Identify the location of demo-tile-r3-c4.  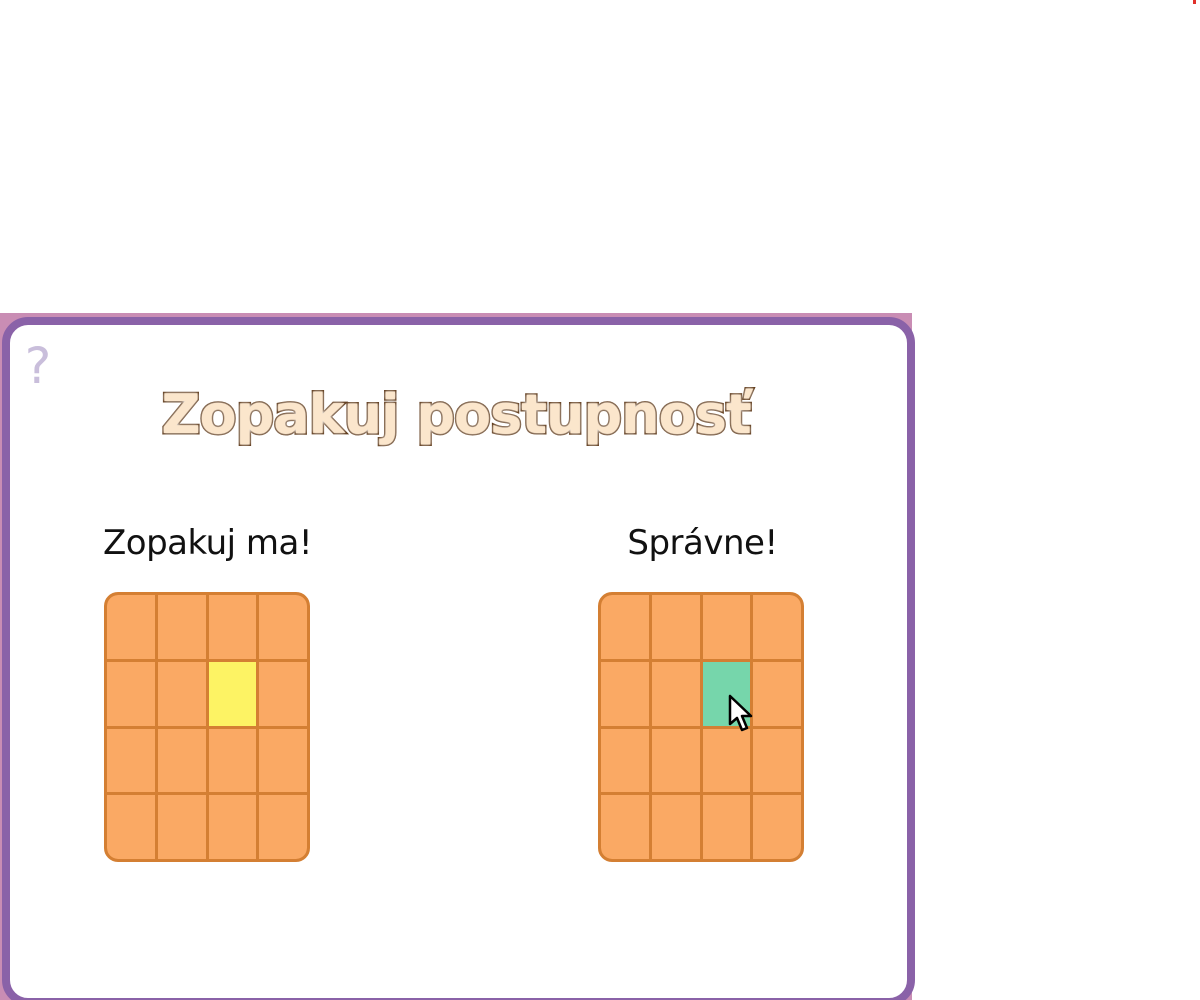
(283, 760).